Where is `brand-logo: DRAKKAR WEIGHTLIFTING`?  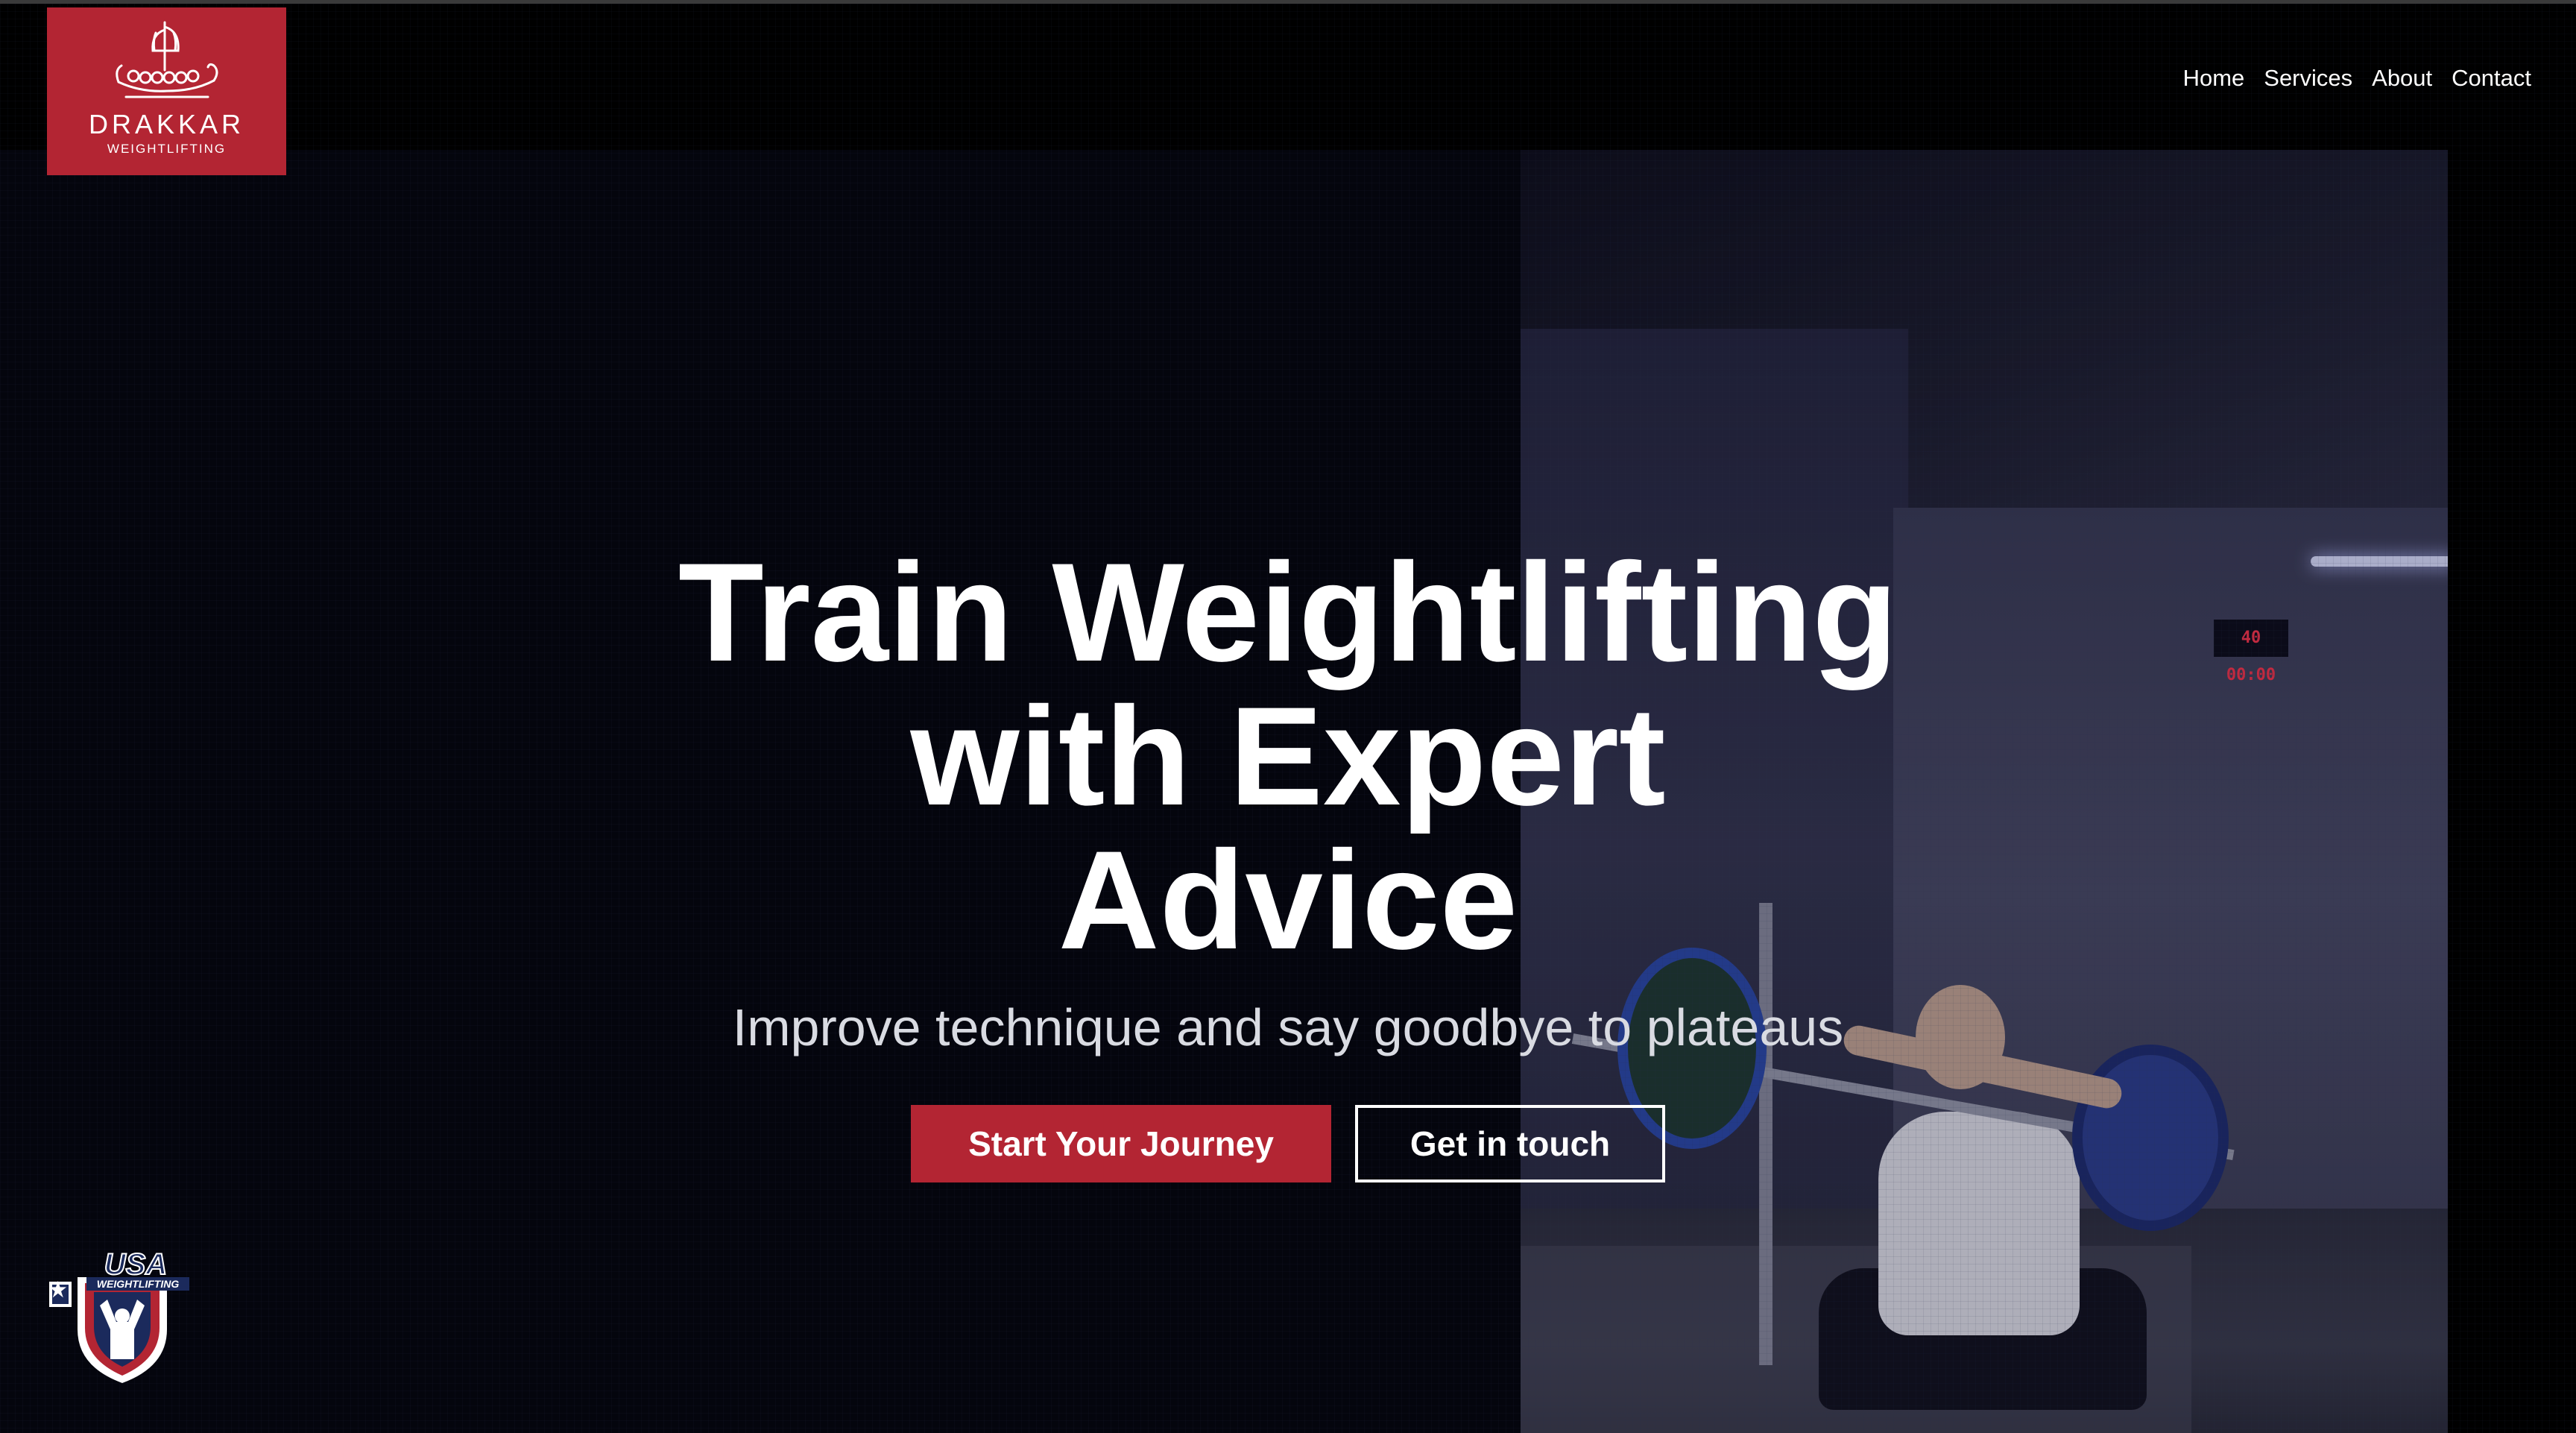 brand-logo: DRAKKAR WEIGHTLIFTING is located at coordinates (166, 91).